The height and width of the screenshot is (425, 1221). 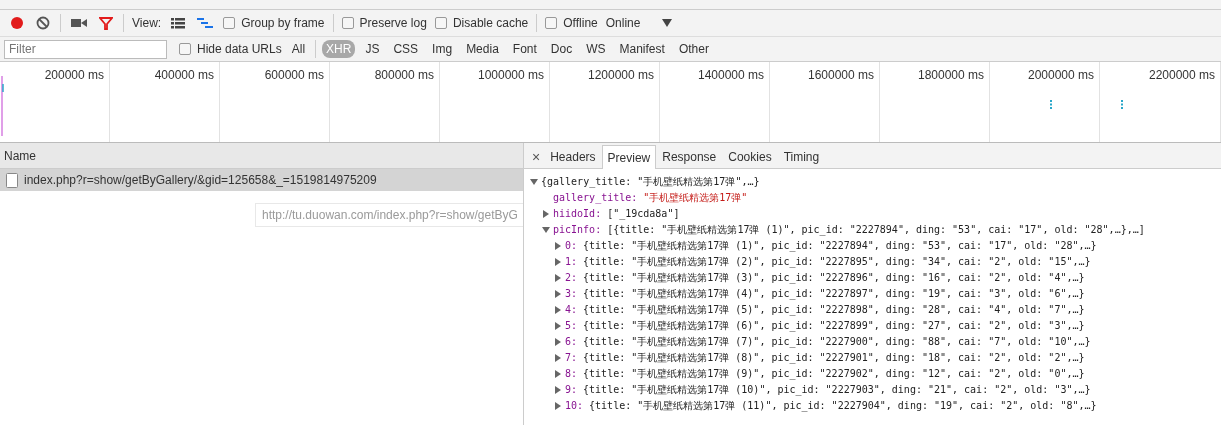 What do you see at coordinates (571, 246) in the screenshot?
I see `property-key: 0:` at bounding box center [571, 246].